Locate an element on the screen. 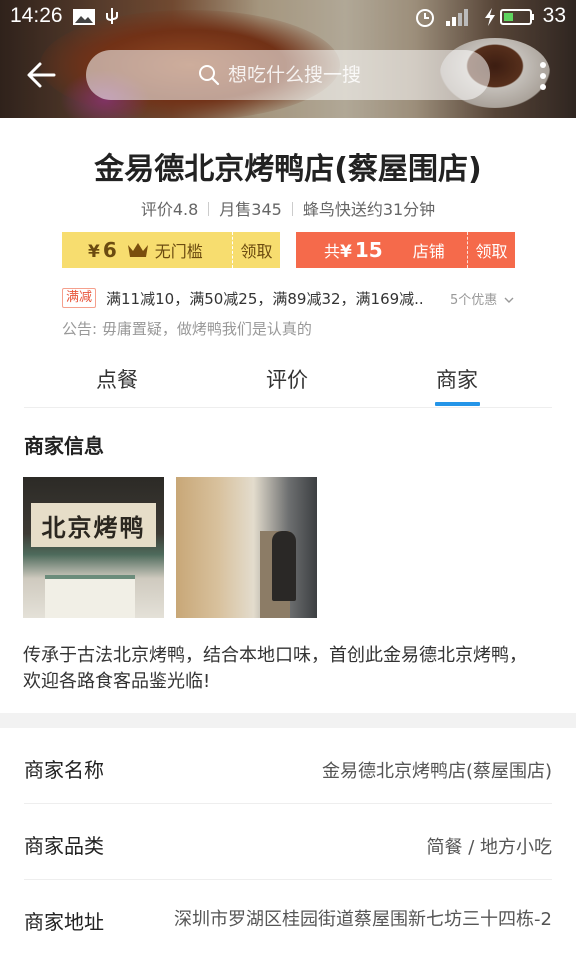 The width and height of the screenshot is (576, 960). usb-icon is located at coordinates (112, 16).